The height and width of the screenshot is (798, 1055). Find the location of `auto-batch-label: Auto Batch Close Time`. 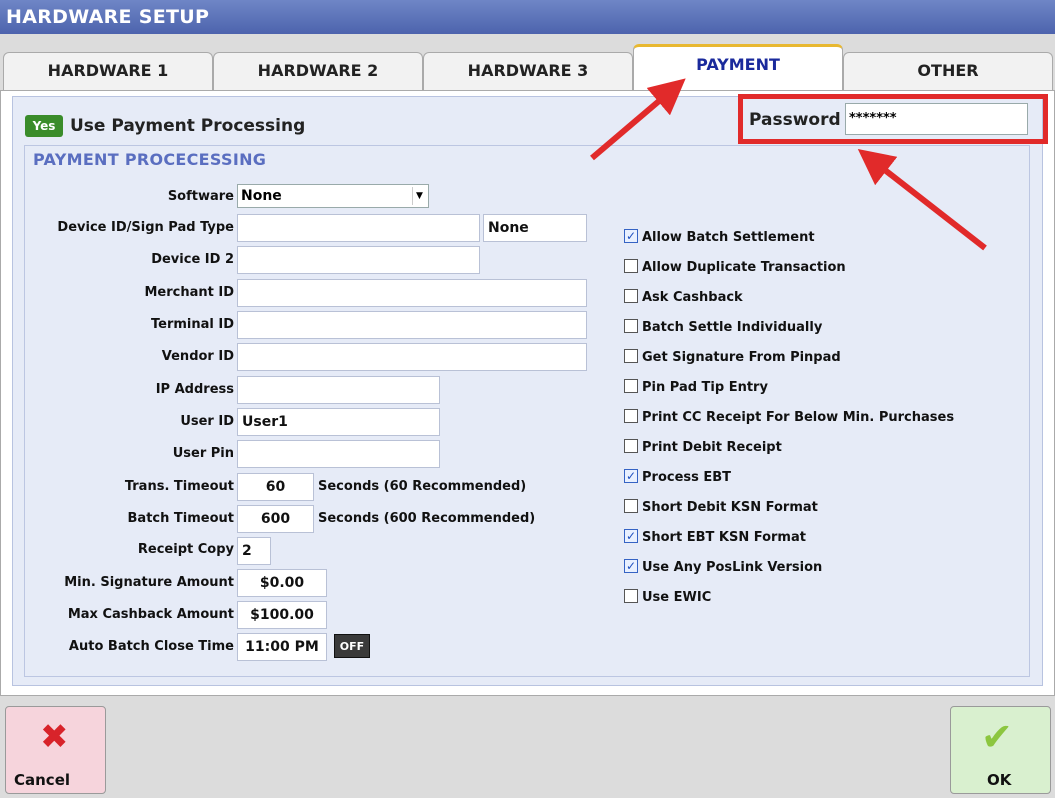

auto-batch-label: Auto Batch Close Time is located at coordinates (151, 646).